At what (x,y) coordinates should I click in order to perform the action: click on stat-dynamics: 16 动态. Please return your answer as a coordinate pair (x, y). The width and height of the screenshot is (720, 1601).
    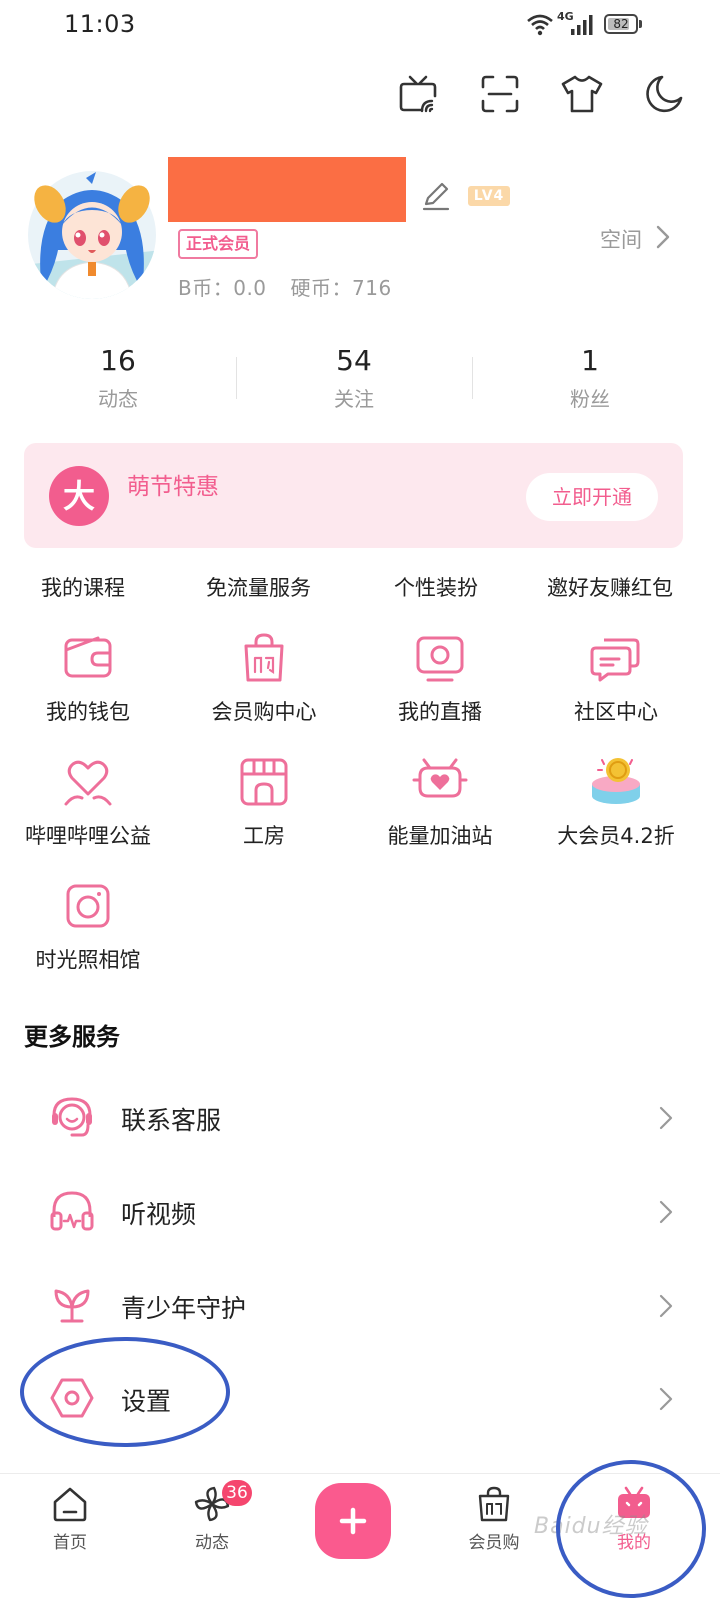
    Looking at the image, I should click on (118, 378).